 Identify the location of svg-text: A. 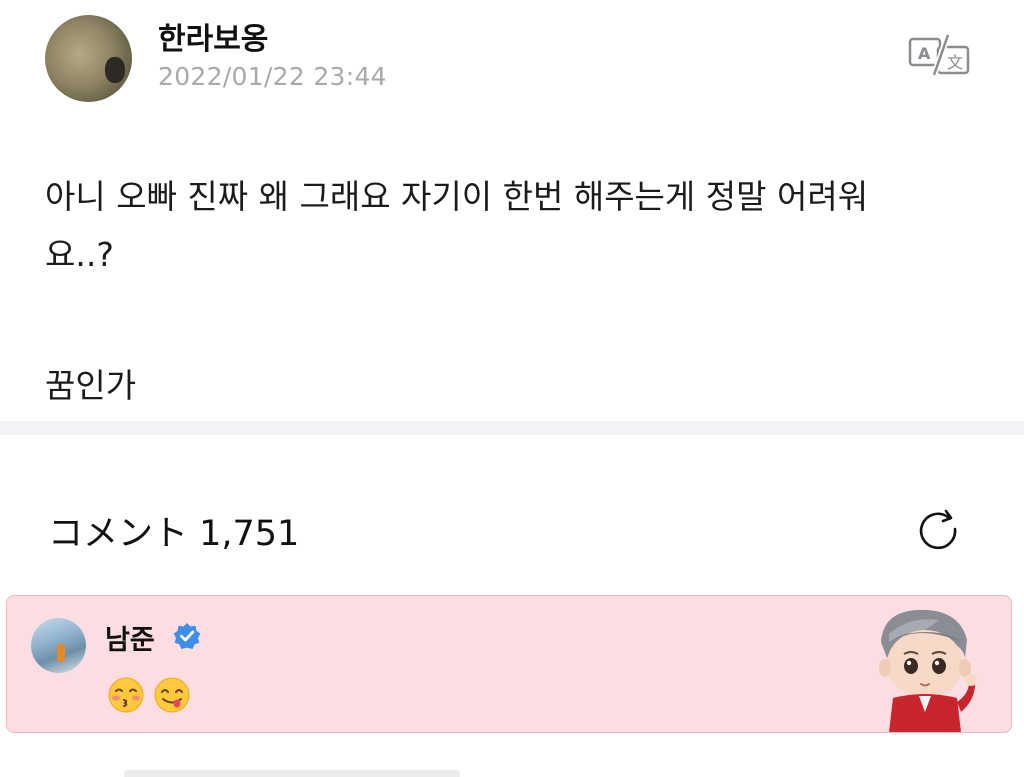
(924, 53).